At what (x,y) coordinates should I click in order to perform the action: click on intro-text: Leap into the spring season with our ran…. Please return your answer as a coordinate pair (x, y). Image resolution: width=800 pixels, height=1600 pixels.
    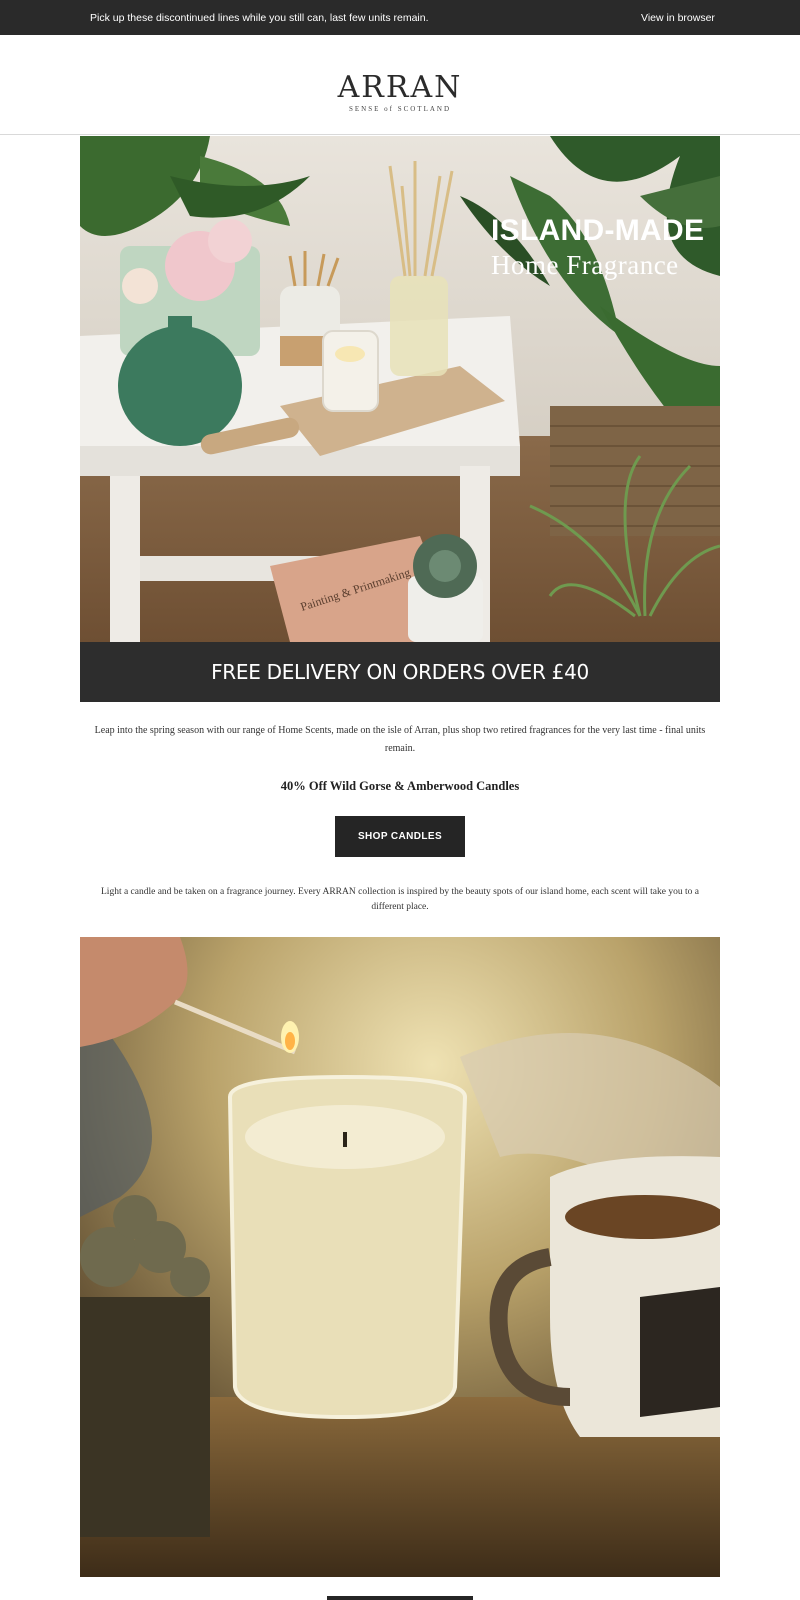
    Looking at the image, I should click on (400, 739).